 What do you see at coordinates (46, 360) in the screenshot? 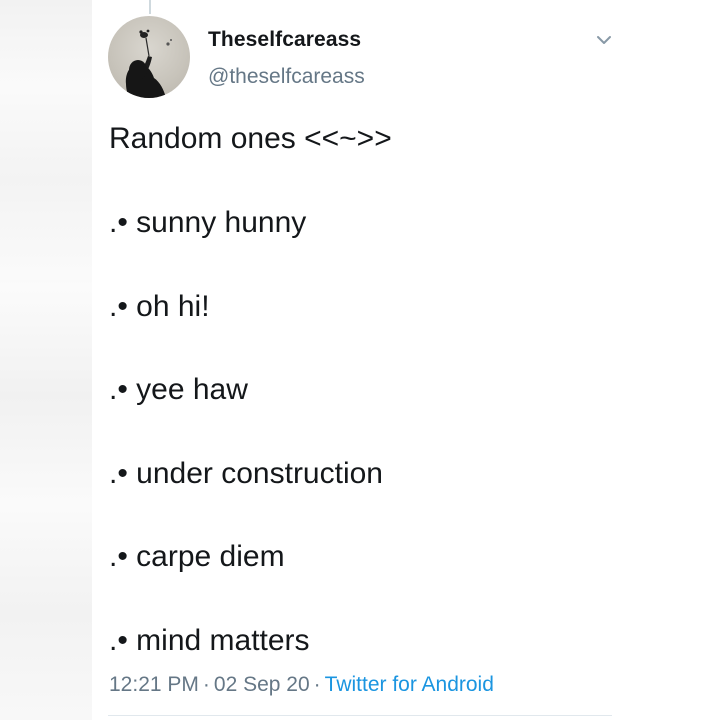
I see `left-blurred-background` at bounding box center [46, 360].